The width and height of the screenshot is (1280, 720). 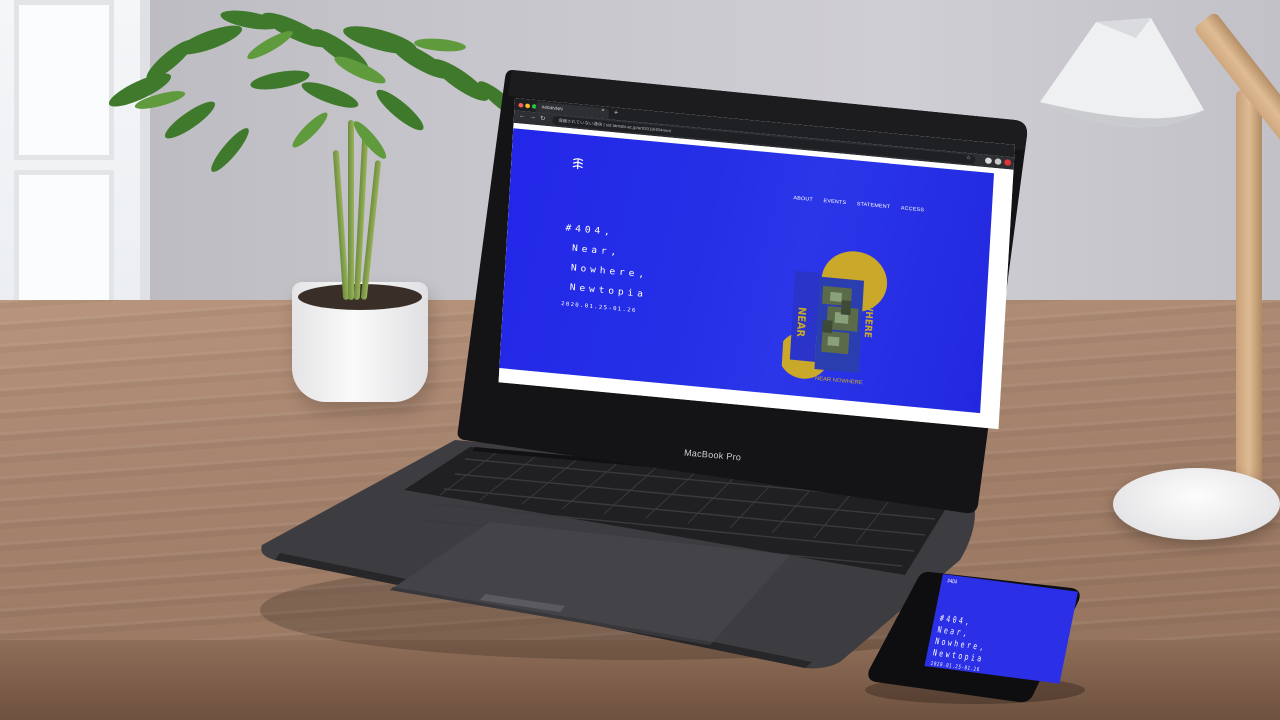 I want to click on reload-icon: ↻, so click(x=543, y=119).